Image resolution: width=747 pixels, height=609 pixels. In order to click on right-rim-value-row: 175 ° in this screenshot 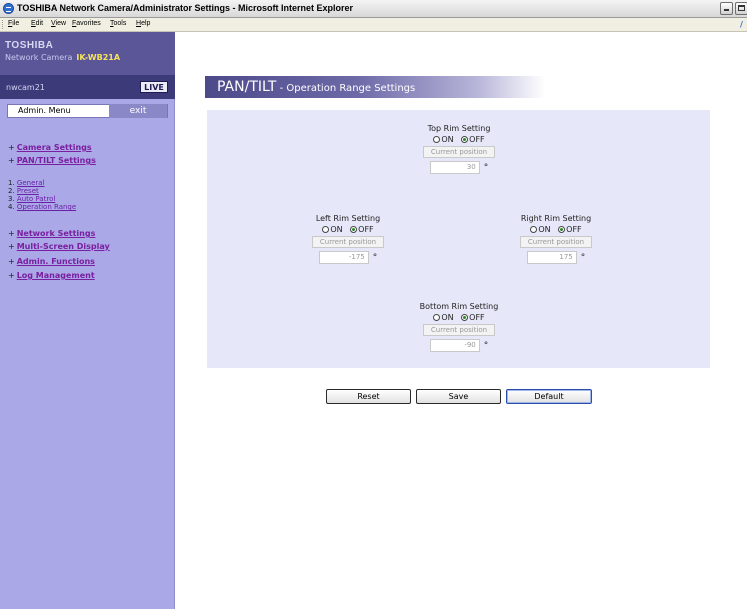, I will do `click(556, 258)`.